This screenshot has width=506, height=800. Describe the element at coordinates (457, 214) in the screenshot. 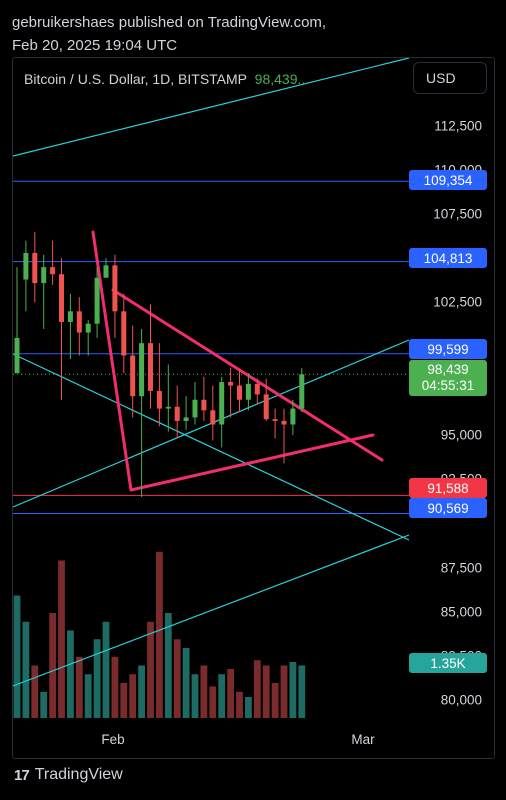

I see `price-tick-label: 107,500` at that location.